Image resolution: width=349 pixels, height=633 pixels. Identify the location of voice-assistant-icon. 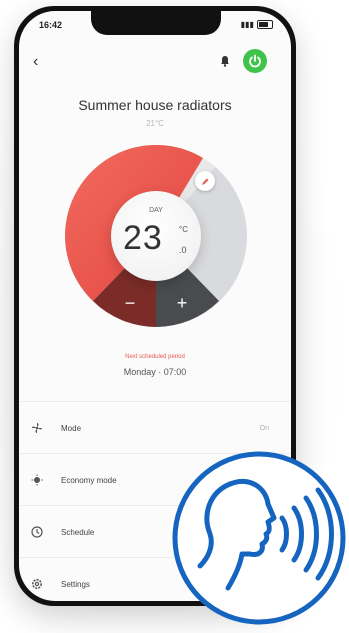
(259, 538).